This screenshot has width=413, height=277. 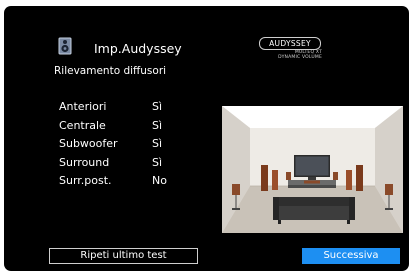 What do you see at coordinates (113, 181) in the screenshot?
I see `detection-row: Surr.post. No` at bounding box center [113, 181].